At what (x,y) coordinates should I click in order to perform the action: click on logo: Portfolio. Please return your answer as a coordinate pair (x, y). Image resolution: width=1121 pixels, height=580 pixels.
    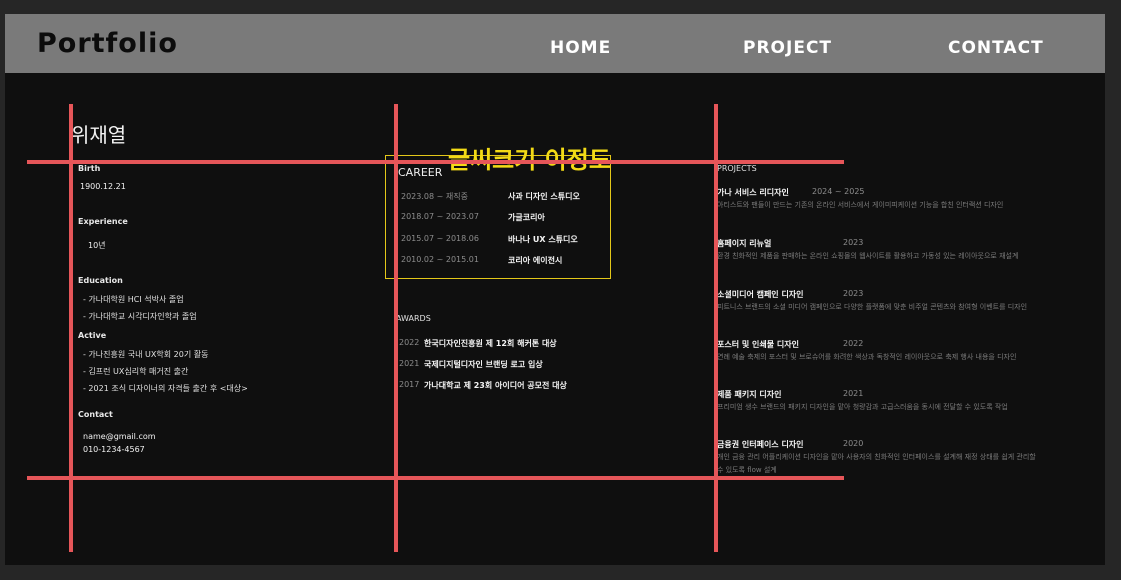
    Looking at the image, I should click on (107, 43).